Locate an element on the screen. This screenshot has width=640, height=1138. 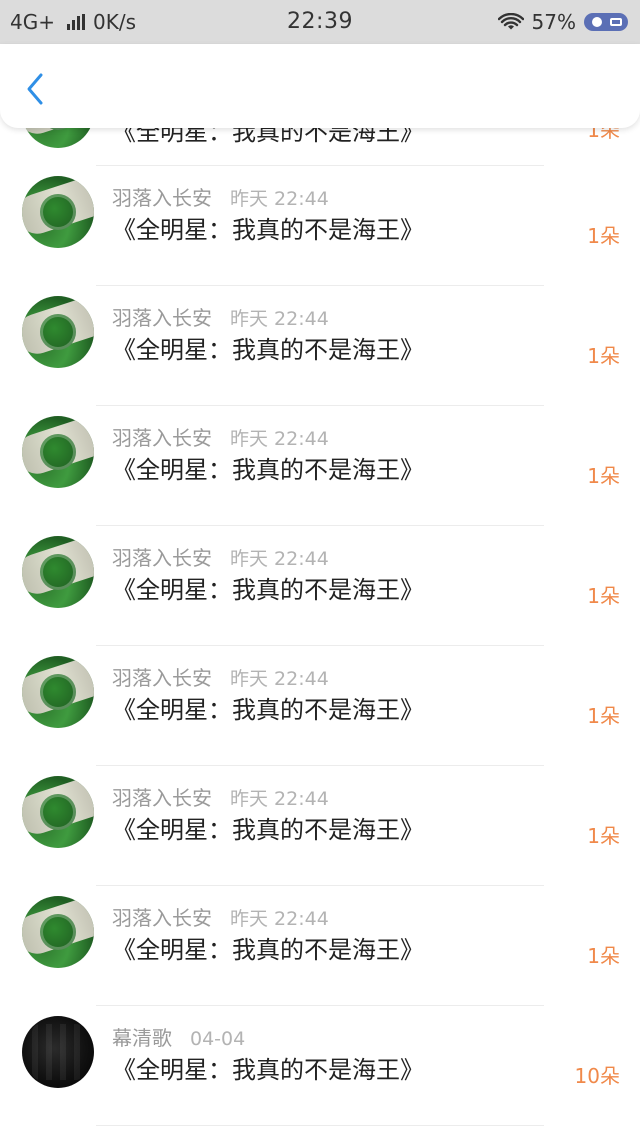
divider is located at coordinates (320, 1125).